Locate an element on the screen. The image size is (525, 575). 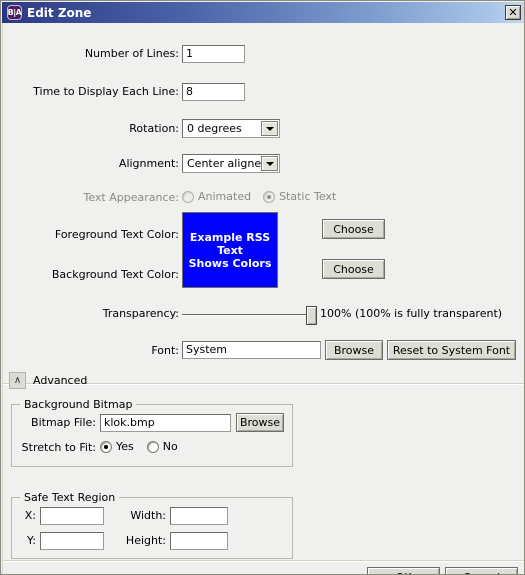
transparency-slider-track is located at coordinates (249, 315).